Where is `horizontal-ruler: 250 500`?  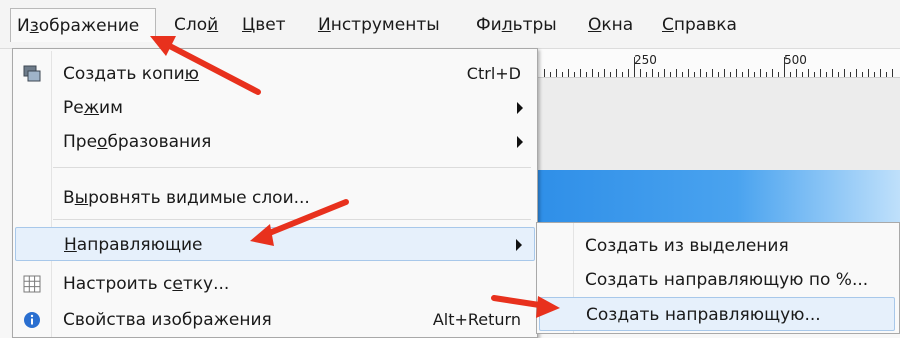 horizontal-ruler: 250 500 is located at coordinates (719, 63).